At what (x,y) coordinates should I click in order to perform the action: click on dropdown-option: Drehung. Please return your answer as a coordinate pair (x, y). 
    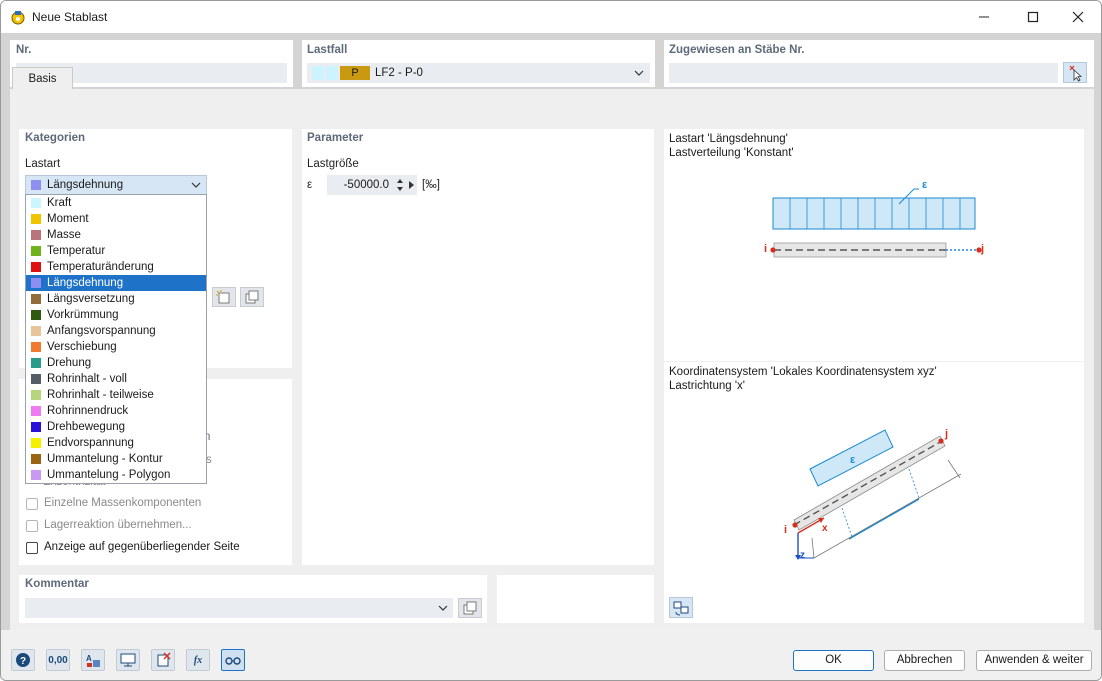
    Looking at the image, I should click on (116, 363).